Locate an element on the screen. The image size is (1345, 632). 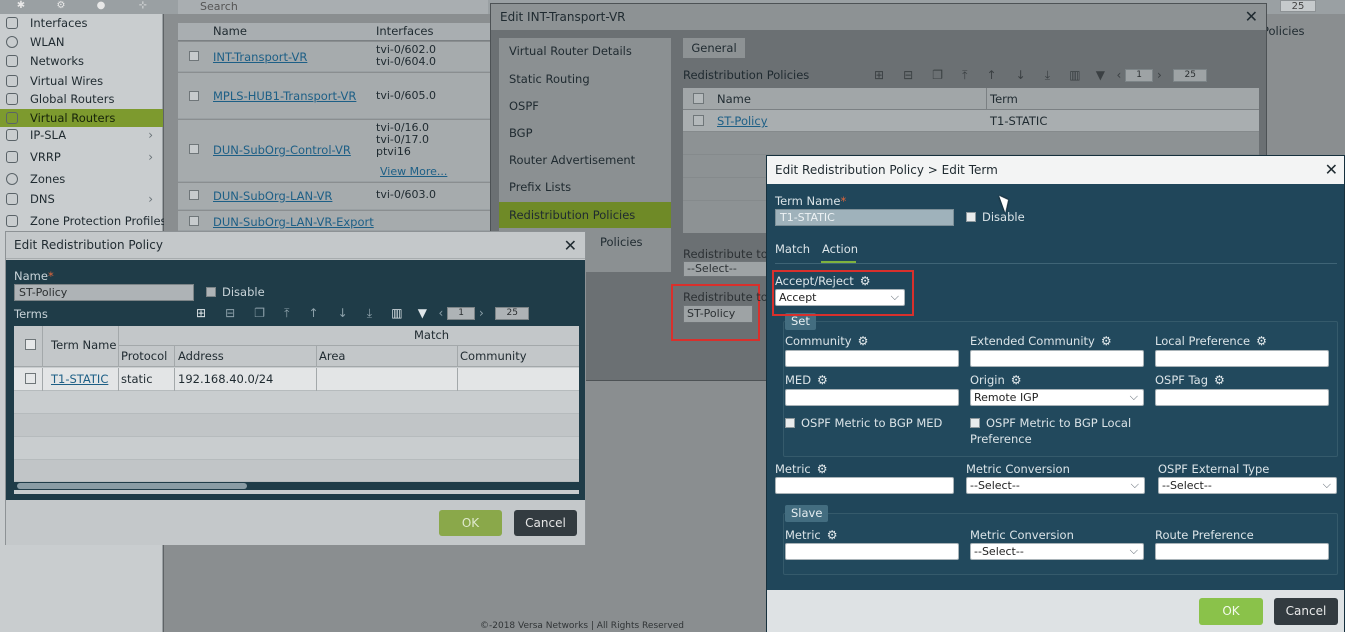
table-row: DUN-SubOrg-LAN-VR-Export is located at coordinates (334, 221).